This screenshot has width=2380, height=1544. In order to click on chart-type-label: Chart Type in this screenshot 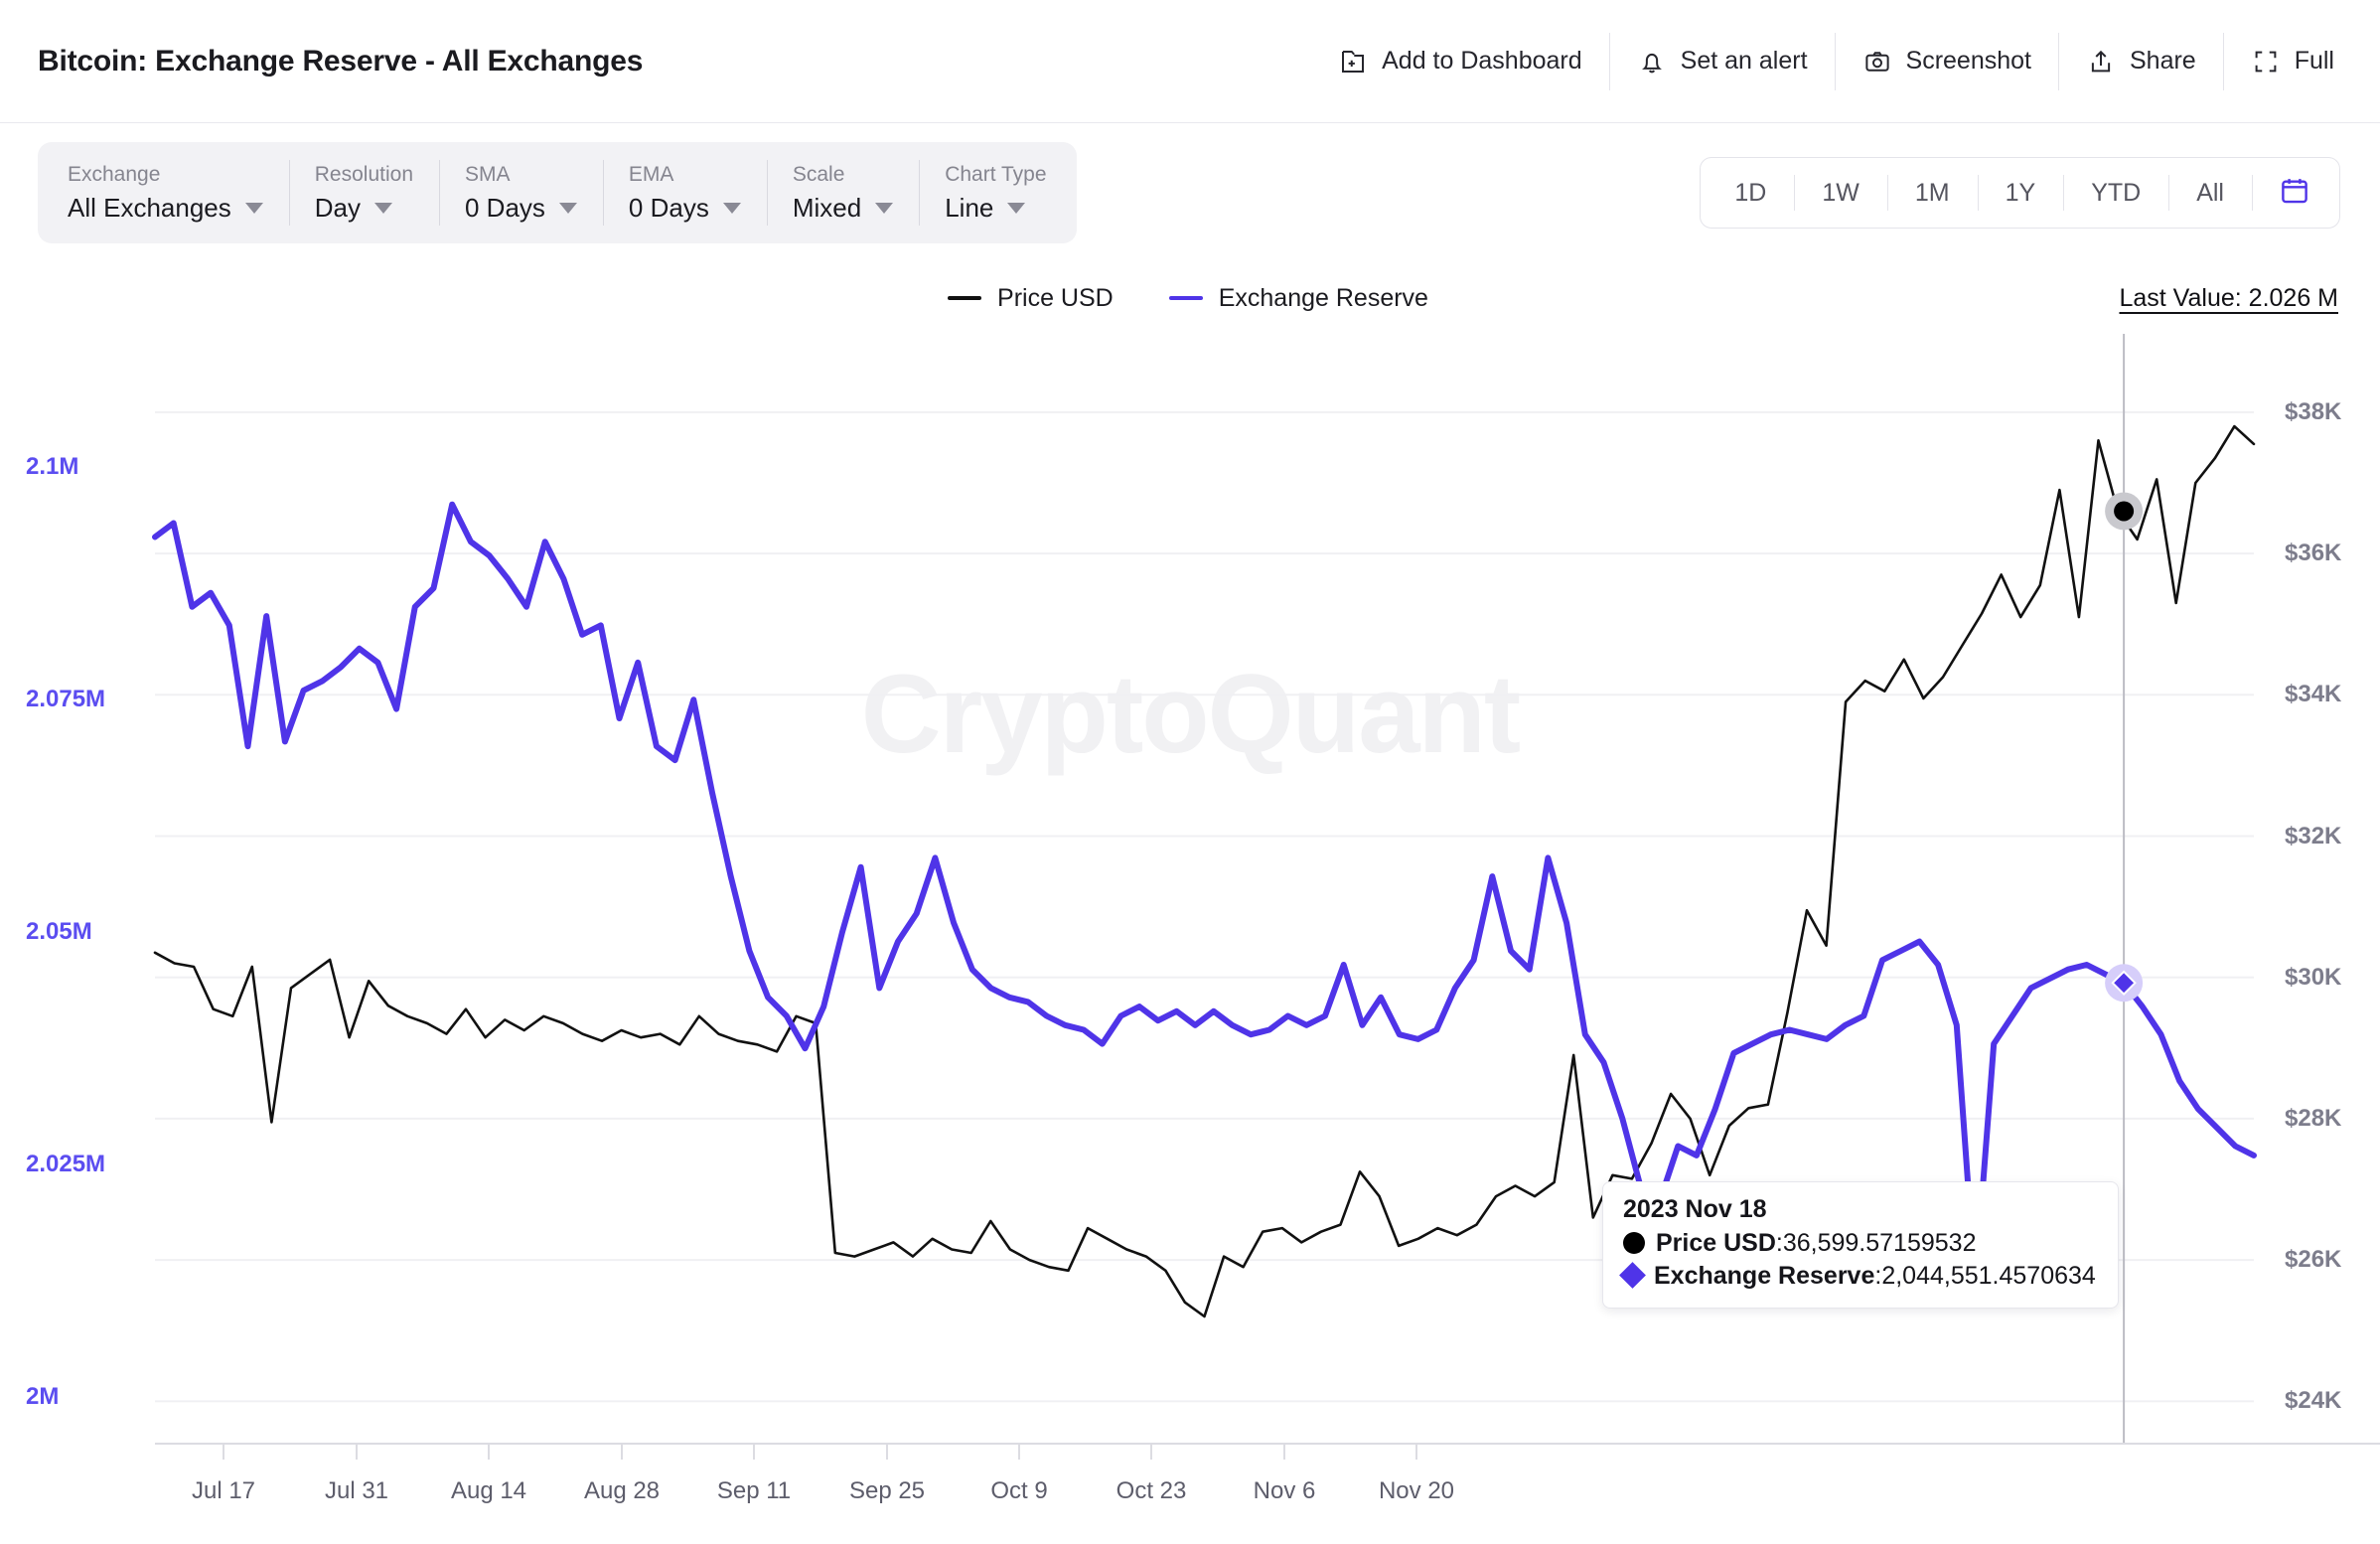, I will do `click(996, 174)`.